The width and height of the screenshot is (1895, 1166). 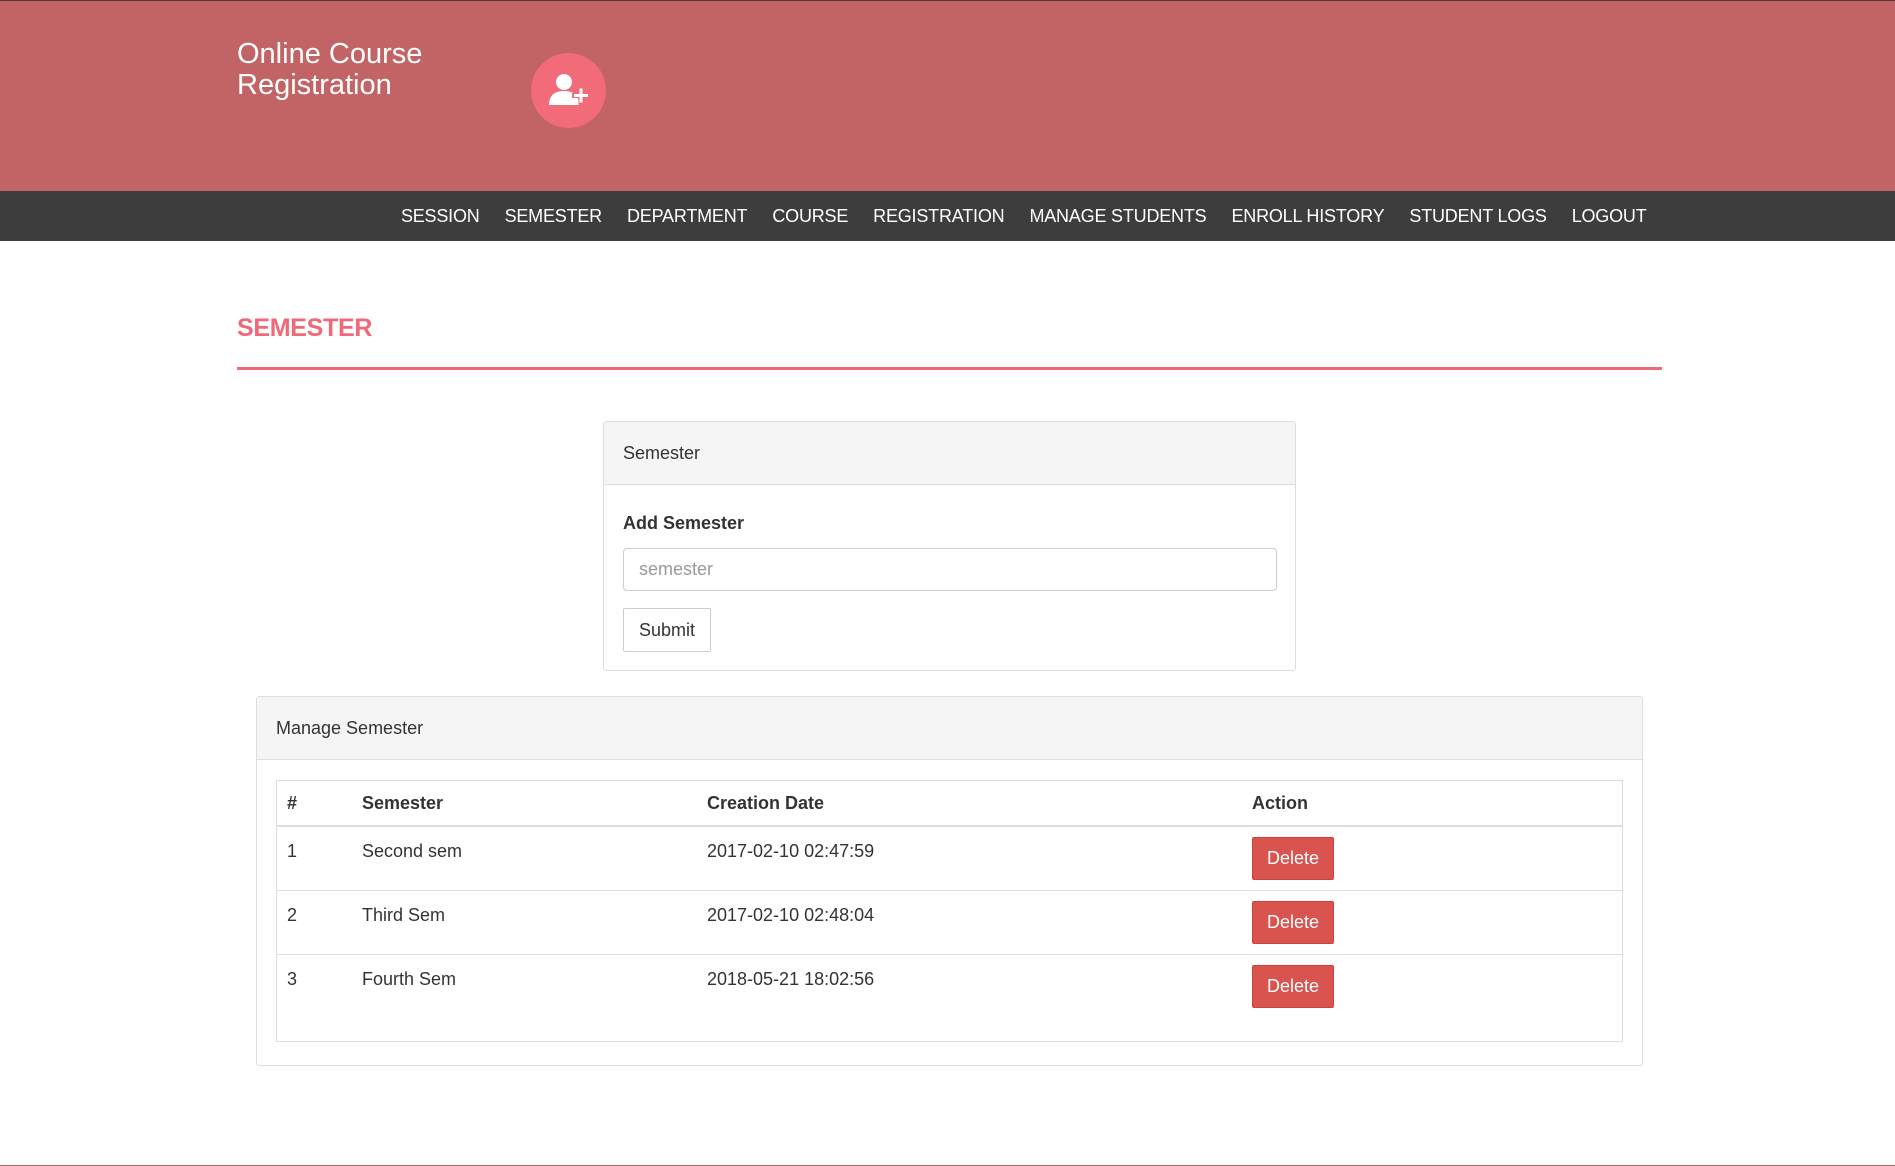 What do you see at coordinates (524, 858) in the screenshot?
I see `row-semester: Second sem` at bounding box center [524, 858].